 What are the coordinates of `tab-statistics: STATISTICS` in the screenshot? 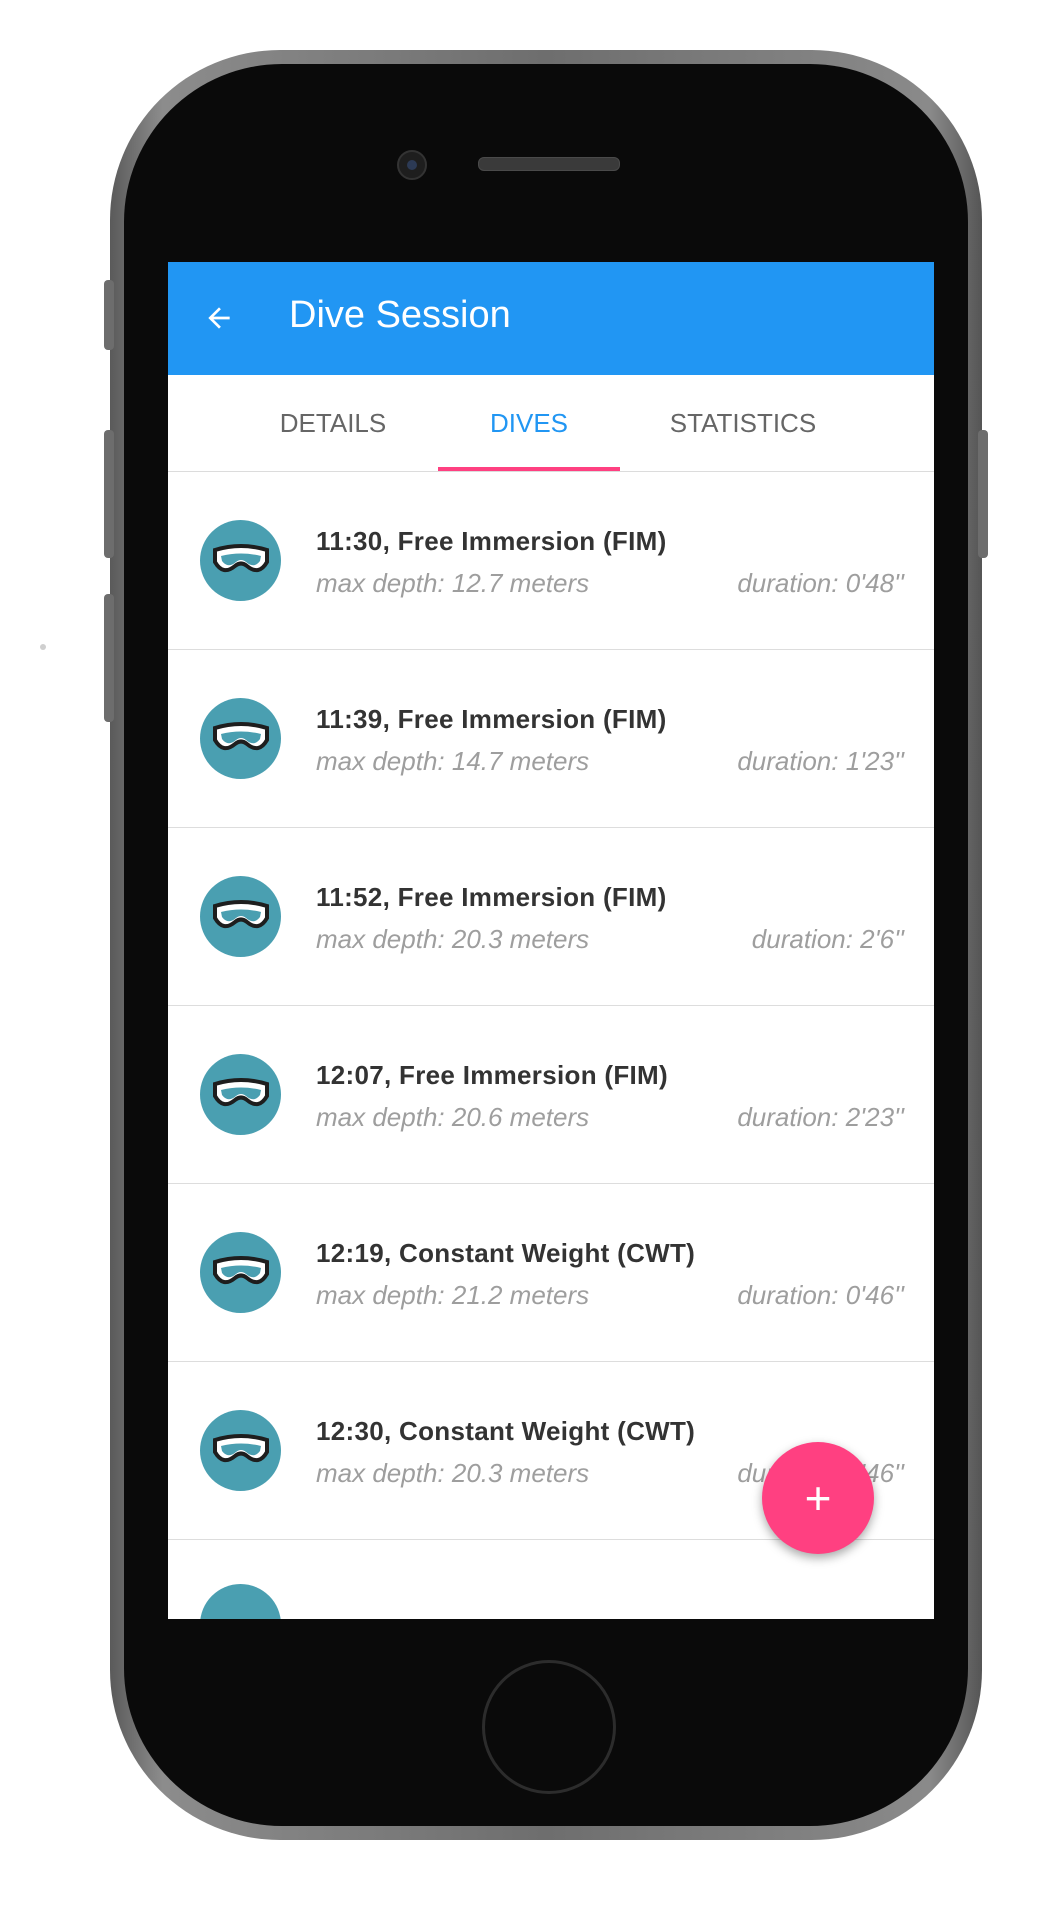 It's located at (743, 423).